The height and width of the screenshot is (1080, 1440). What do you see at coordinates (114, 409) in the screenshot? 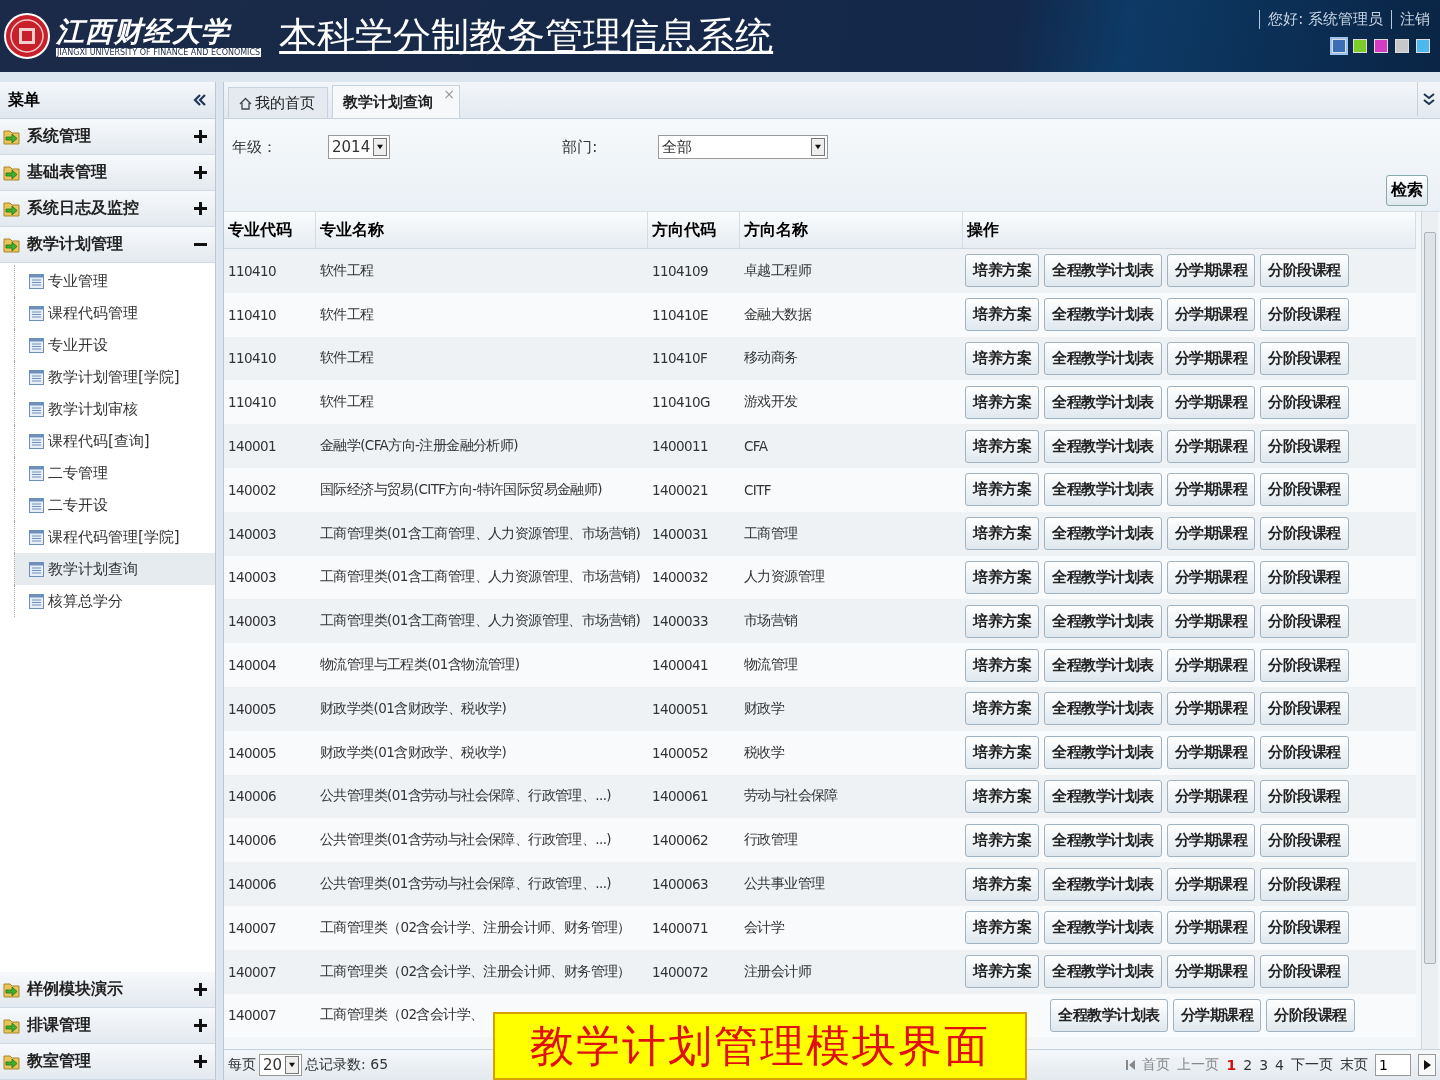
I see `menu-item: 教学计划审核` at bounding box center [114, 409].